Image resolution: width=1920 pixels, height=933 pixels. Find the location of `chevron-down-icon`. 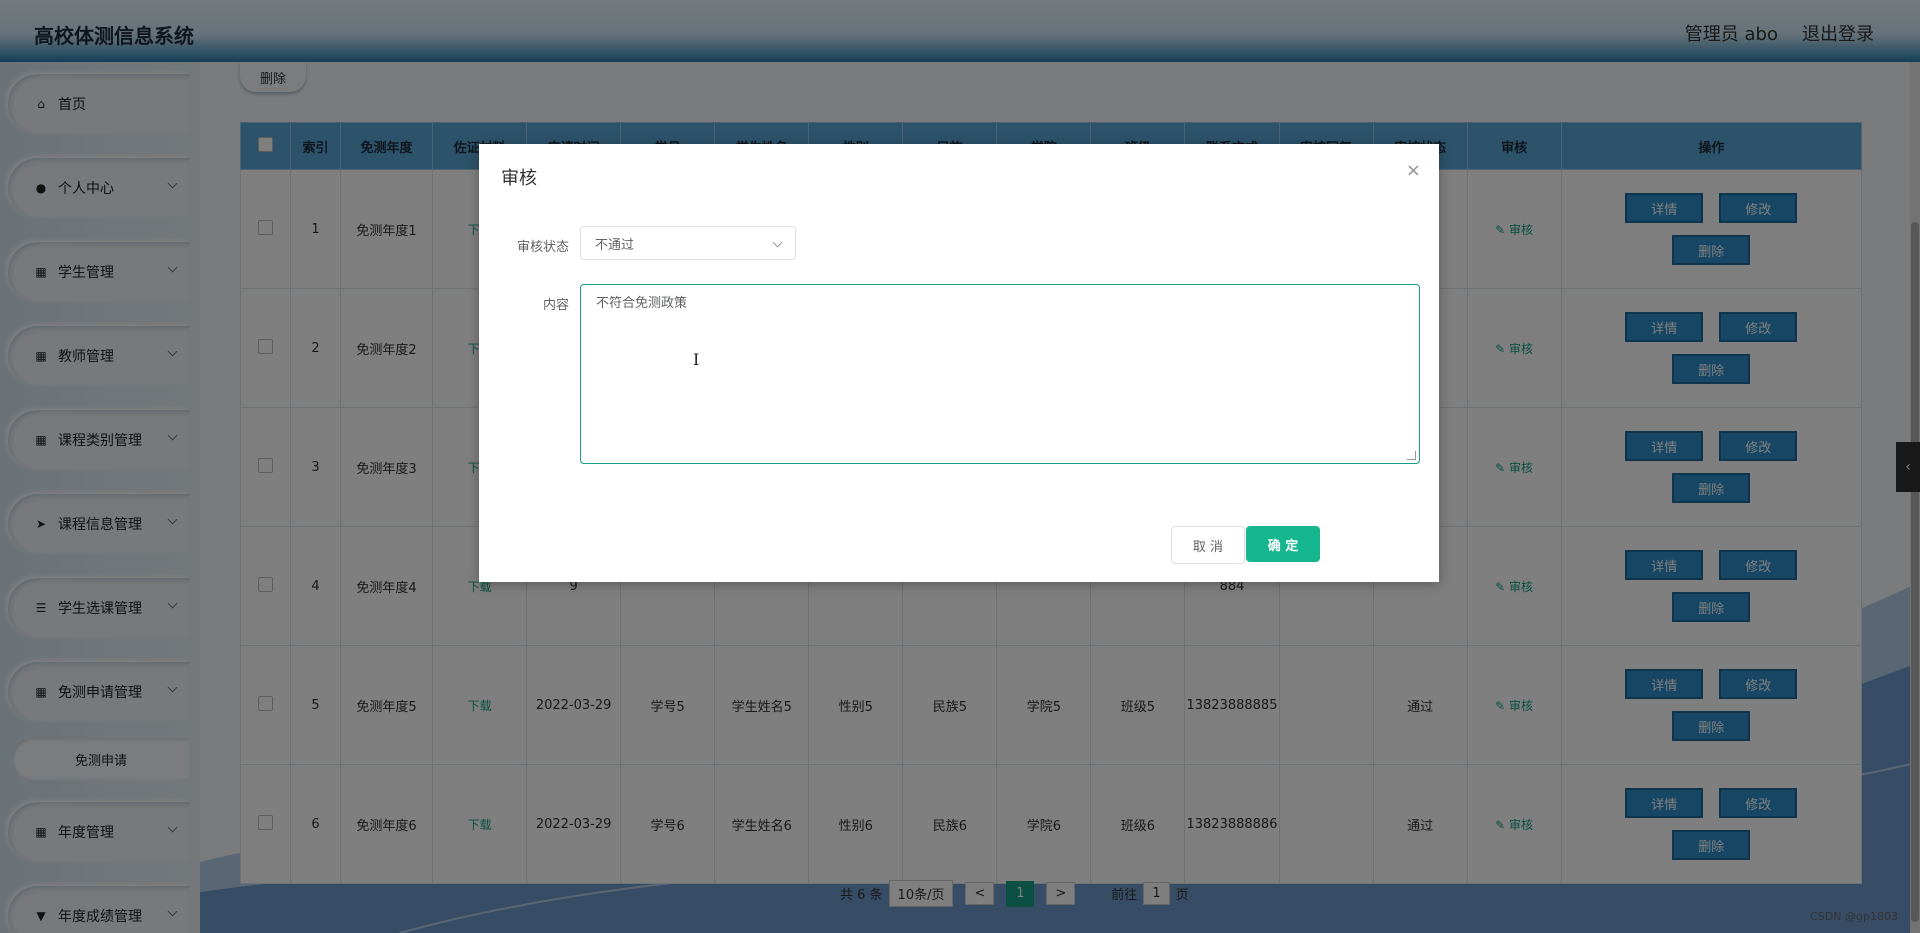

chevron-down-icon is located at coordinates (777, 242).